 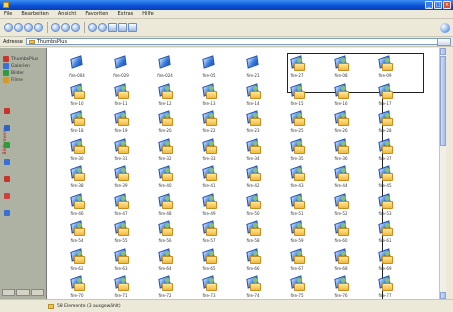 What do you see at coordinates (121, 233) in the screenshot?
I see `thumbnail-item: fire-55` at bounding box center [121, 233].